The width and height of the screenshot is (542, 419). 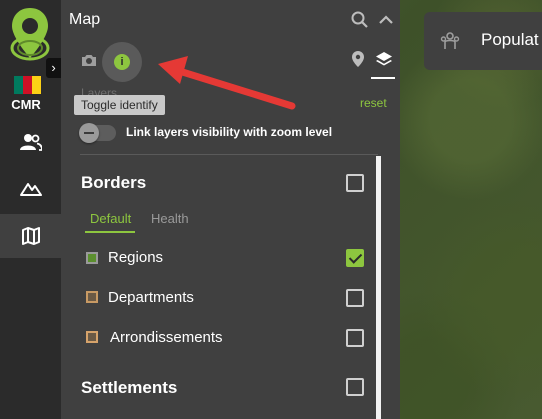 I want to click on app-logo, so click(x=30, y=34).